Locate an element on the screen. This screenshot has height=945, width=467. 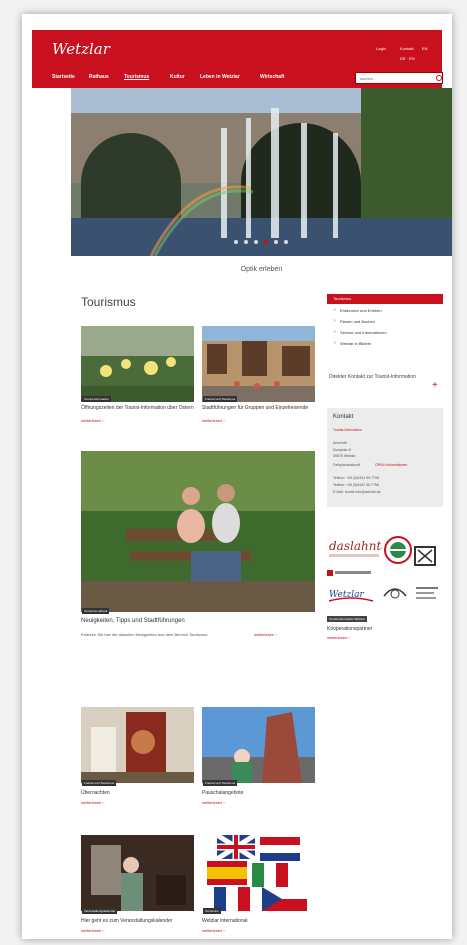
plus-icon: + is located at coordinates (435, 385).